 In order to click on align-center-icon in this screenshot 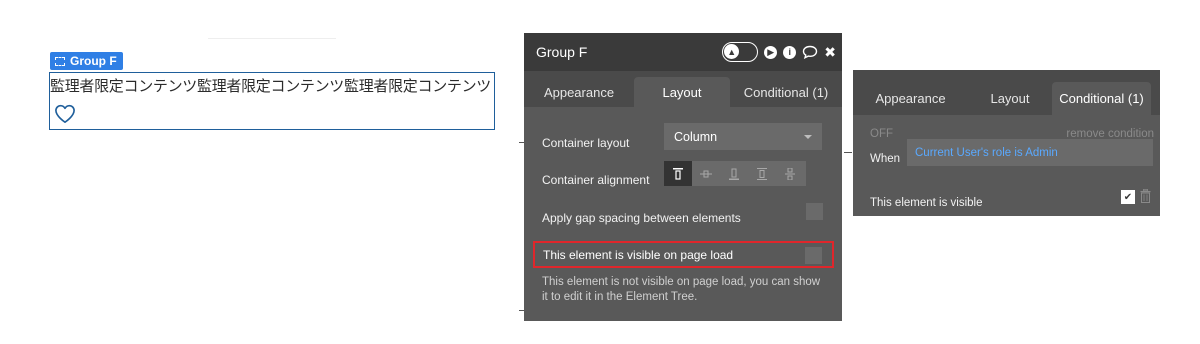, I will do `click(706, 173)`.